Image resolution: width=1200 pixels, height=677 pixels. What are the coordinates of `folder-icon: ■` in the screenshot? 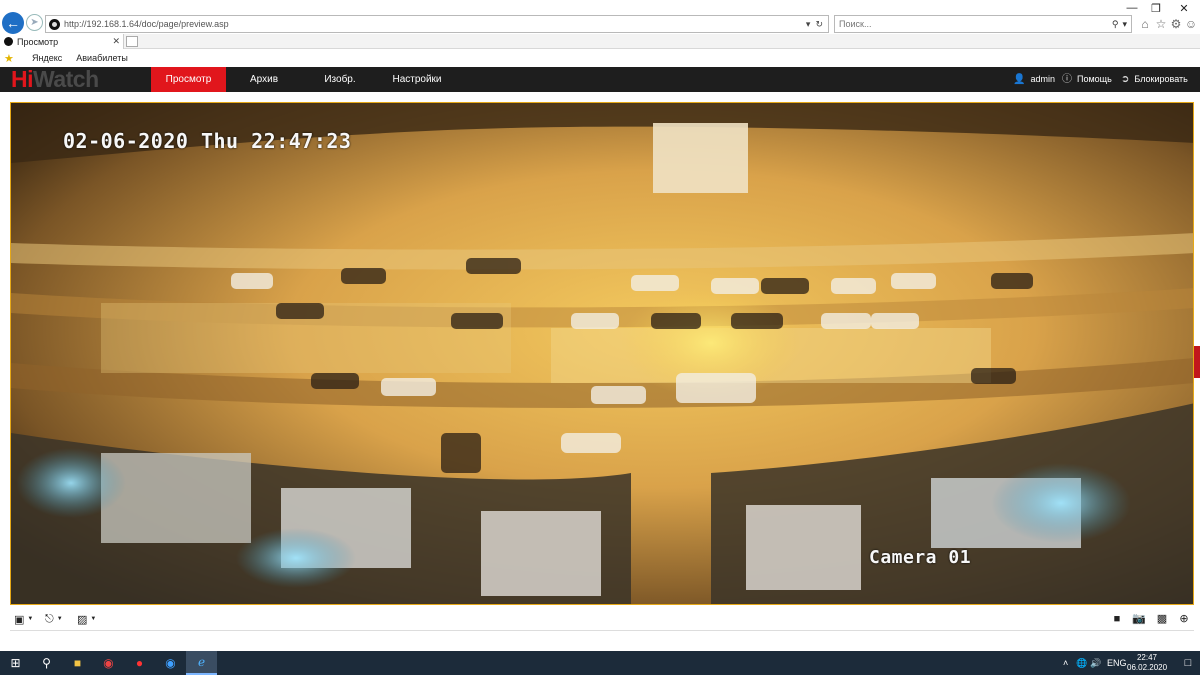 It's located at (77, 663).